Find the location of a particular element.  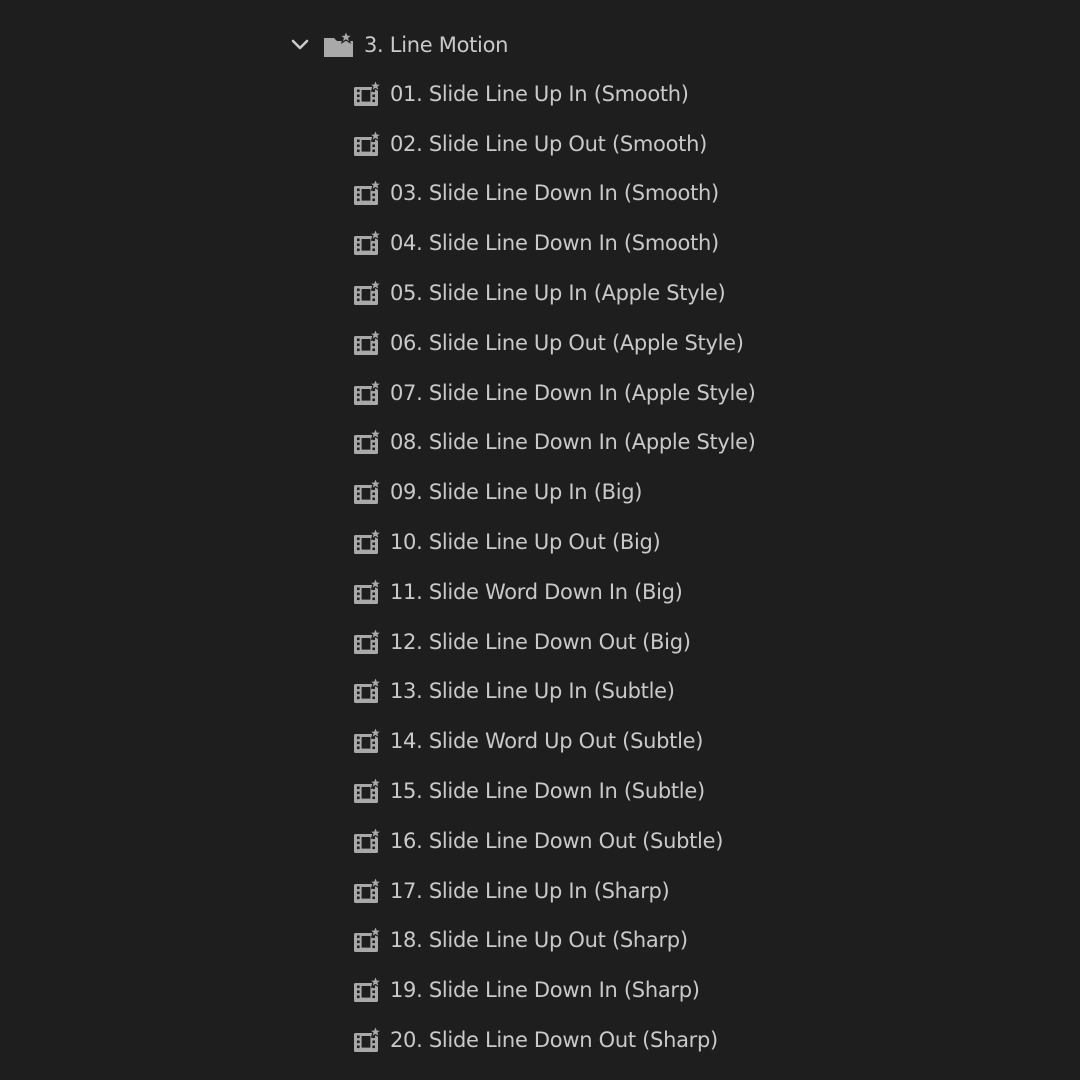

template-item: 09. Slide Line Up In (Big) is located at coordinates (702, 492).